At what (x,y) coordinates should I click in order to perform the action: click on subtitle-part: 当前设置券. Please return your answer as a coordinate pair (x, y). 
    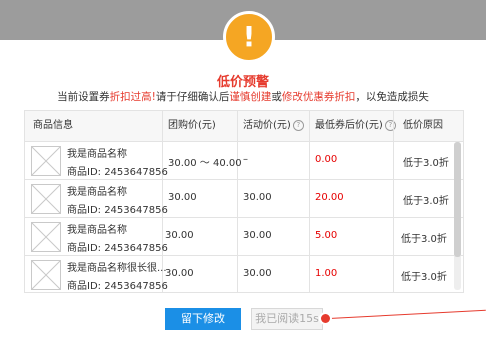
    Looking at the image, I should click on (83, 97).